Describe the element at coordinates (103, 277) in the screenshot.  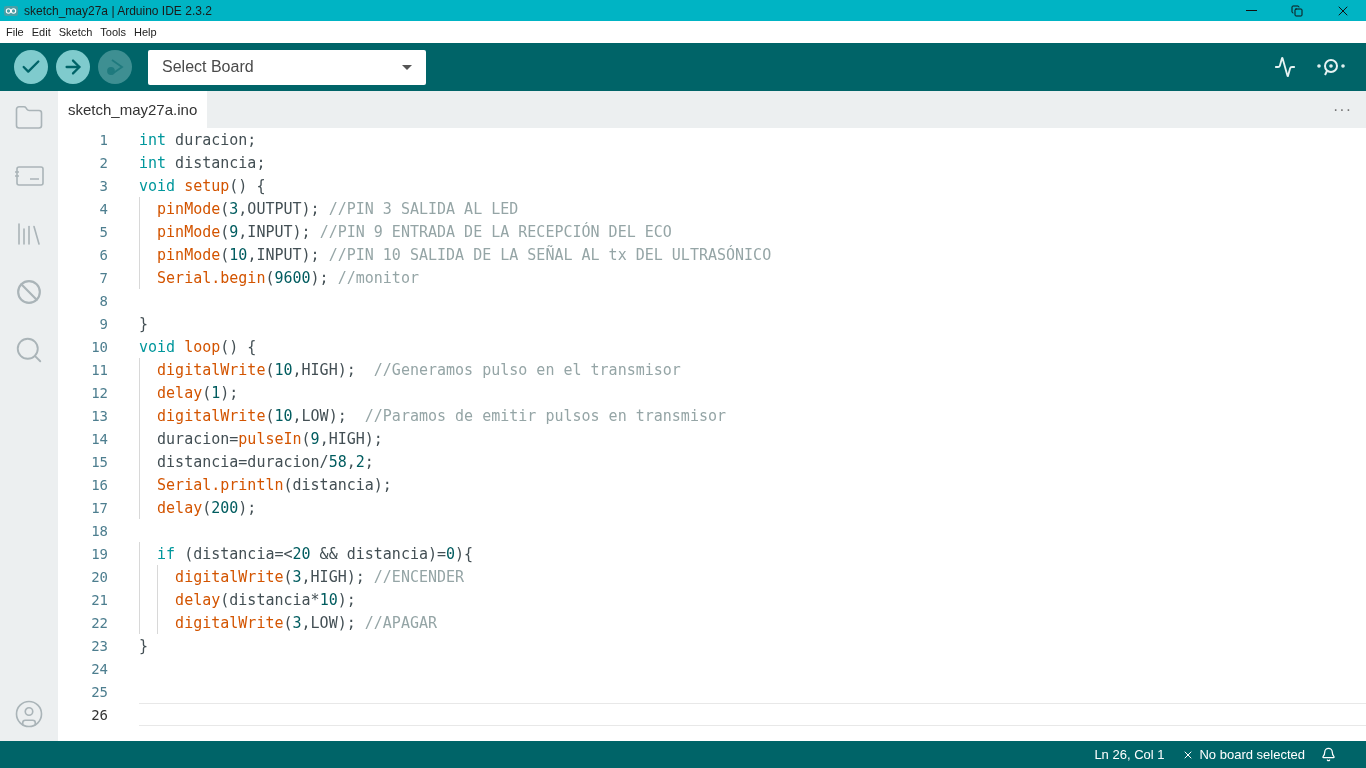
I see `line-number: 7` at that location.